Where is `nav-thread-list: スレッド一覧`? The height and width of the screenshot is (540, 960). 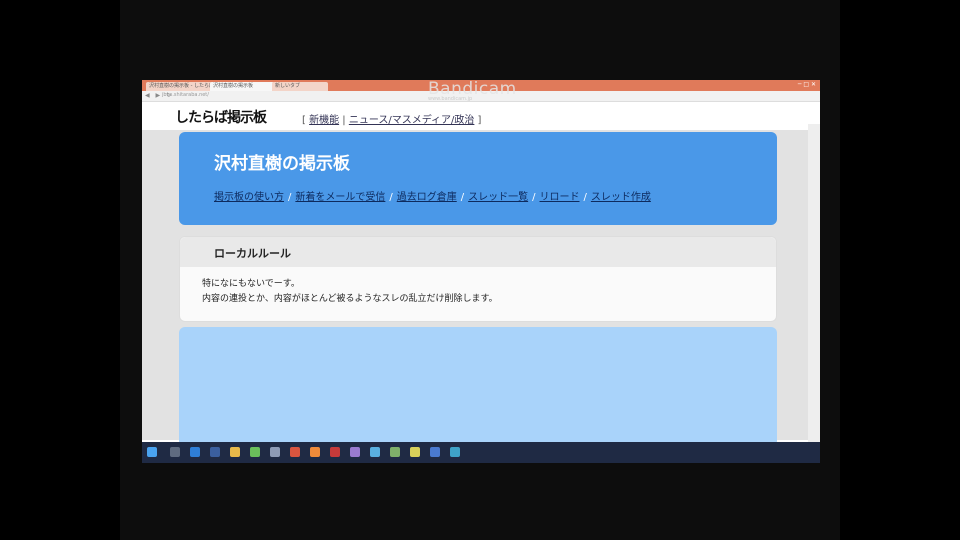
nav-thread-list: スレッド一覧 is located at coordinates (498, 197).